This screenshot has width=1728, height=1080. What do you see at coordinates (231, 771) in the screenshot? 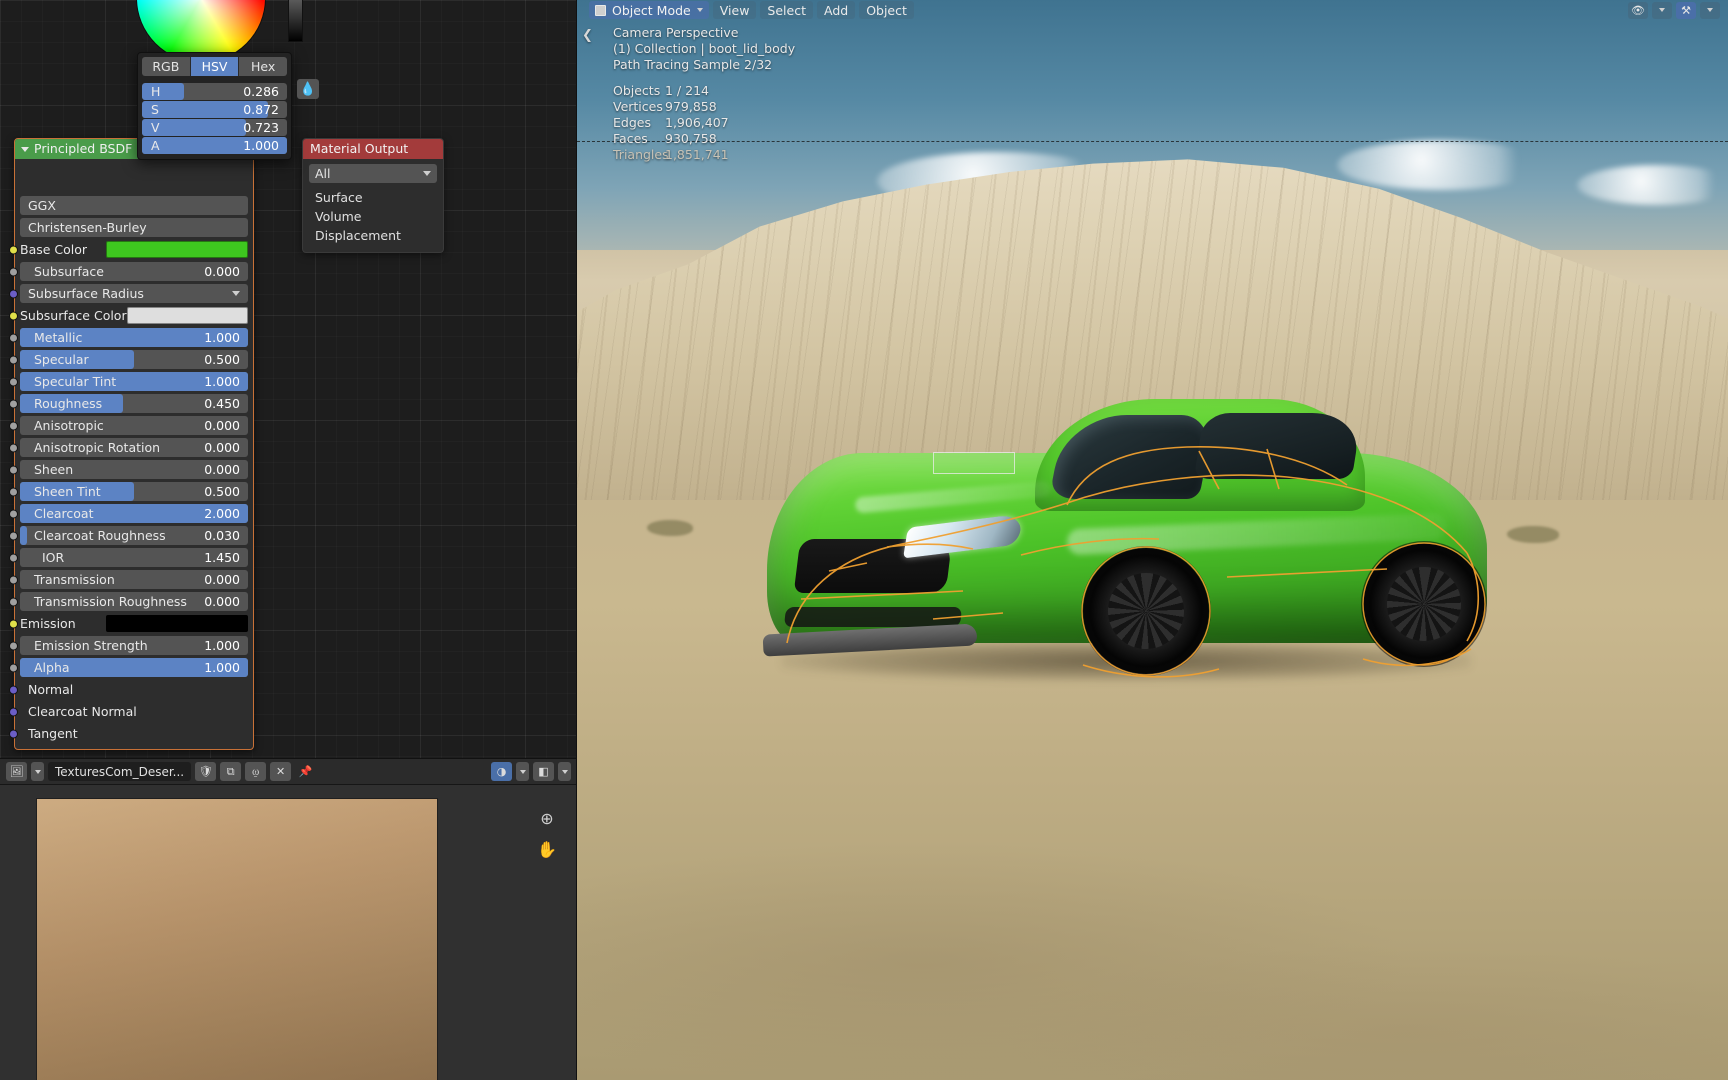
I see `new-image-copy-icon: ⧉` at bounding box center [231, 771].